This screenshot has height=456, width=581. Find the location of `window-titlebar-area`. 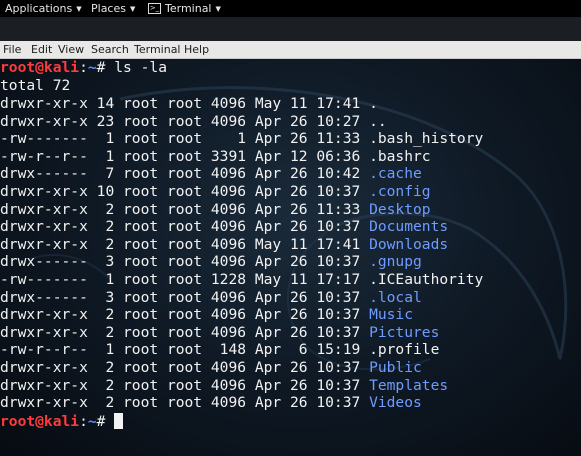

window-titlebar-area is located at coordinates (290, 29).